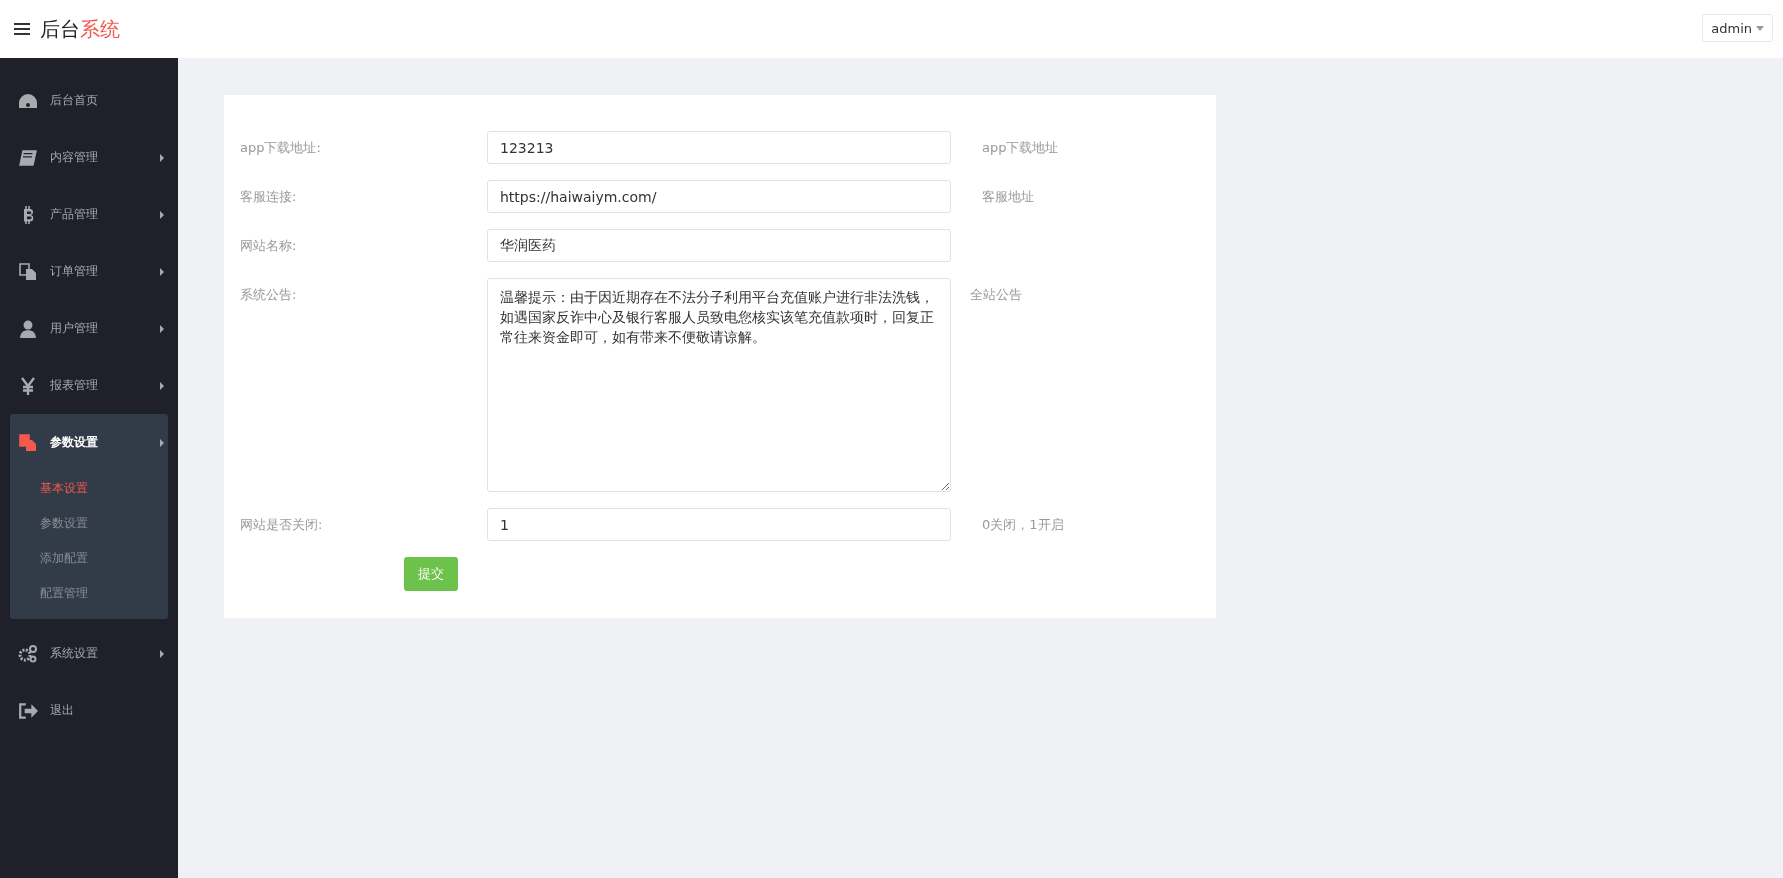 This screenshot has width=1783, height=878. Describe the element at coordinates (28, 710) in the screenshot. I see `logout-icon` at that location.